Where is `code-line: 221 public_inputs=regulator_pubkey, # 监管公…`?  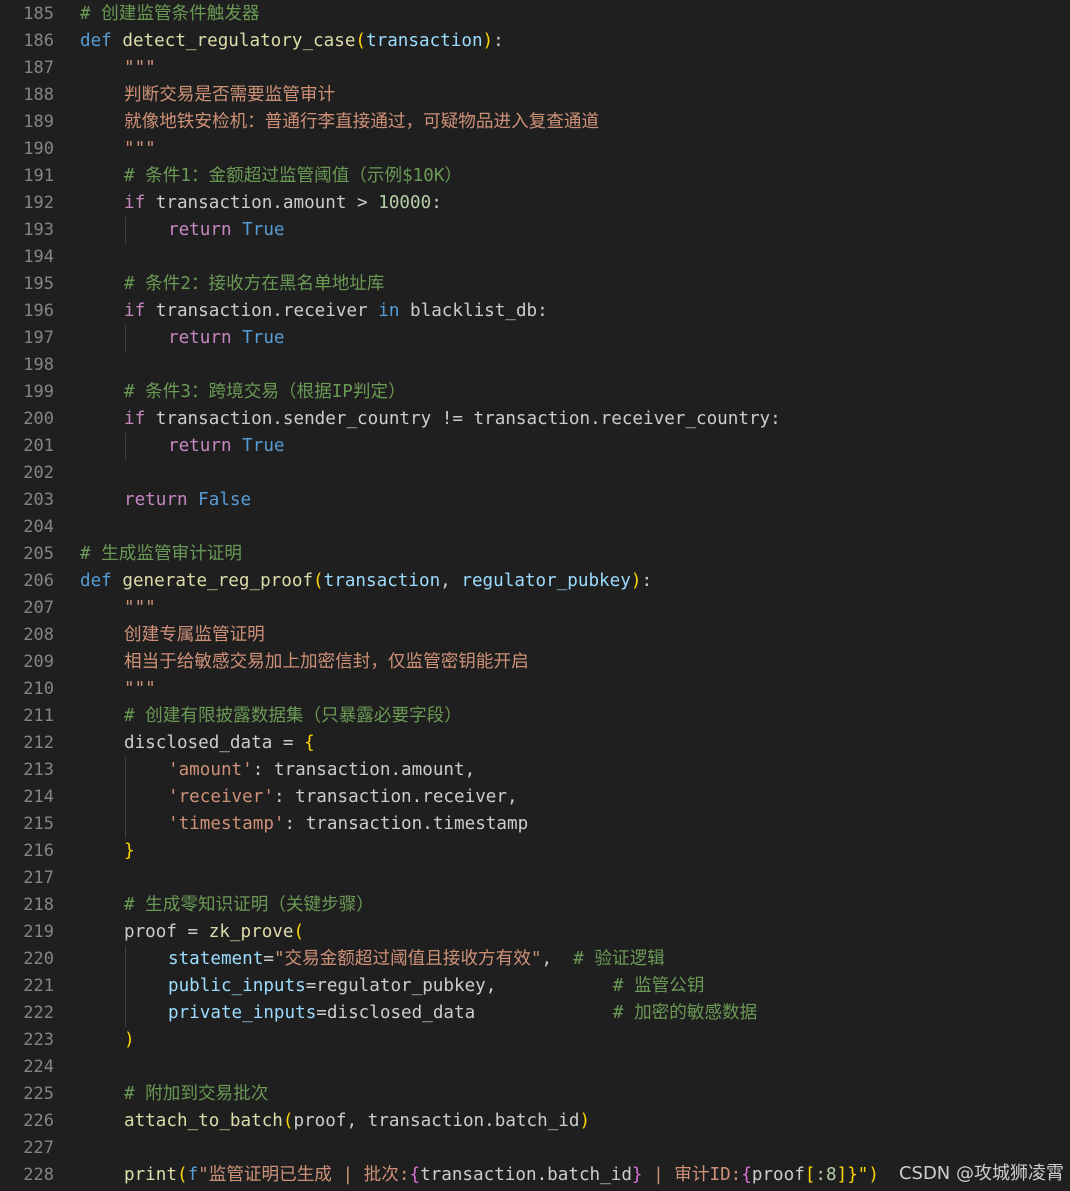
code-line: 221 public_inputs=regulator_pubkey, # 监管公… is located at coordinates (535, 986).